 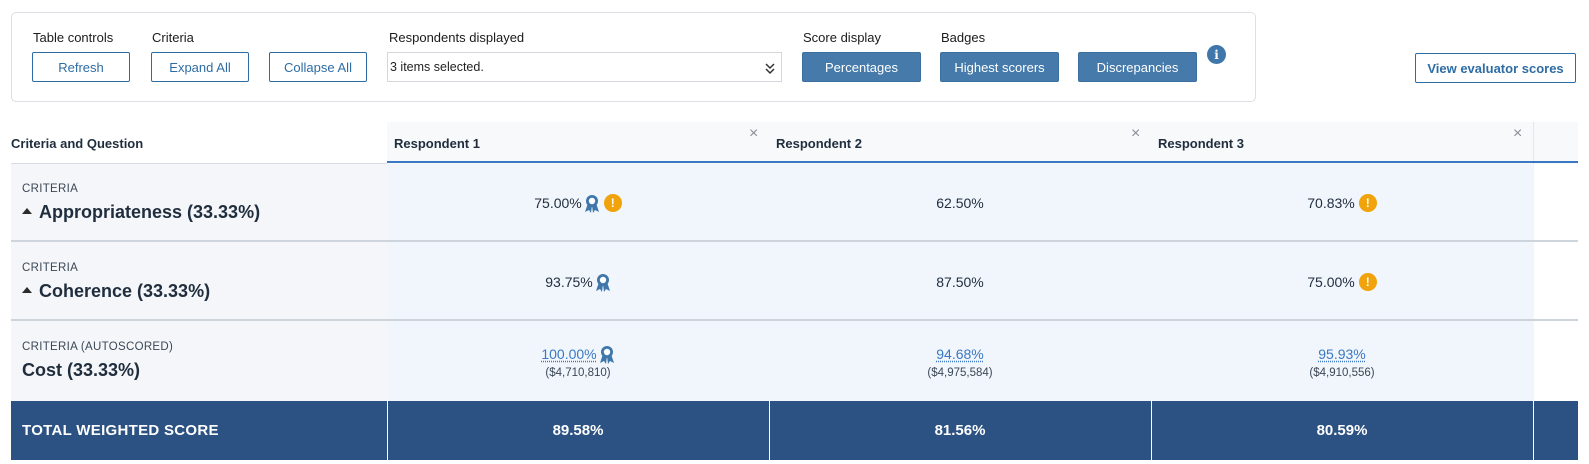 I want to click on criteria-coherence: Coherence (33.33%), so click(x=116, y=291).